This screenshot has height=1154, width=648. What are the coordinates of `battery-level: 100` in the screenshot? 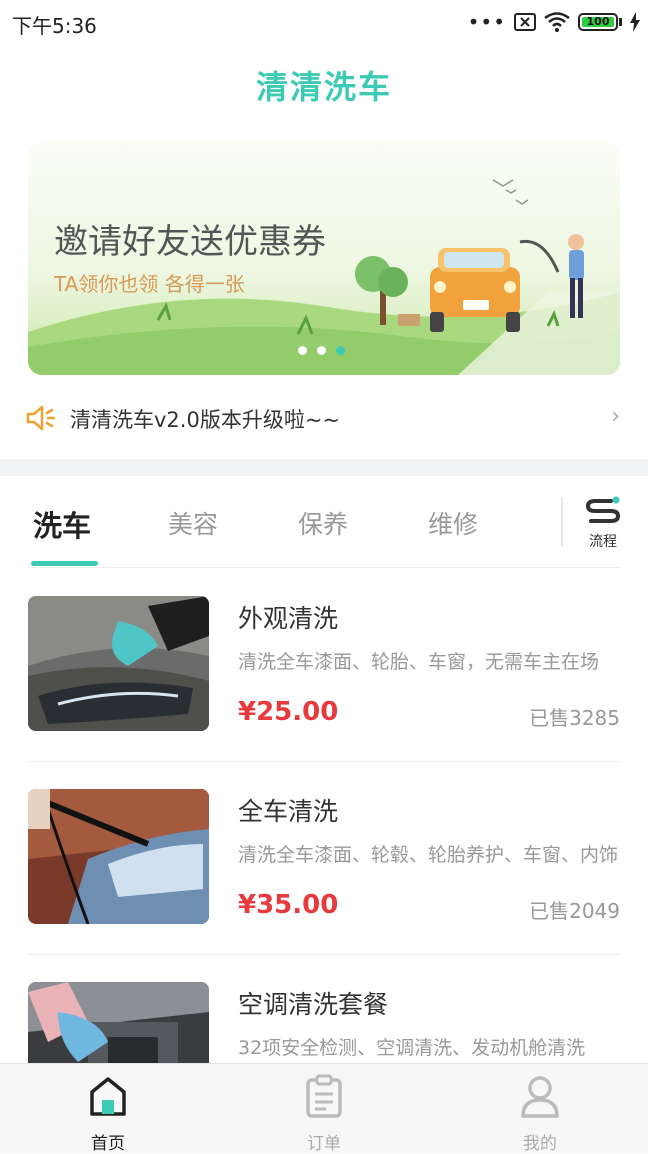 It's located at (598, 21).